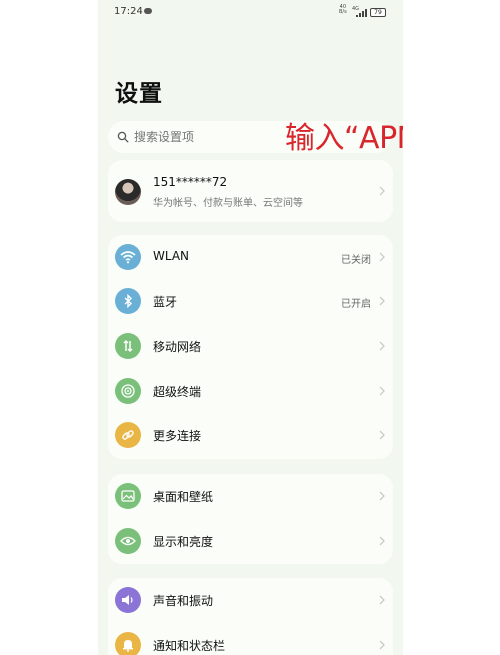  Describe the element at coordinates (128, 257) in the screenshot. I see `wifi-icon` at that location.